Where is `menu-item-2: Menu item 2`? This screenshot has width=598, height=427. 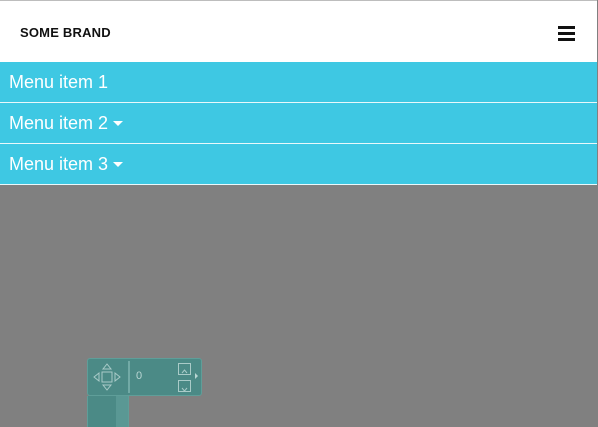 menu-item-2: Menu item 2 is located at coordinates (298, 123).